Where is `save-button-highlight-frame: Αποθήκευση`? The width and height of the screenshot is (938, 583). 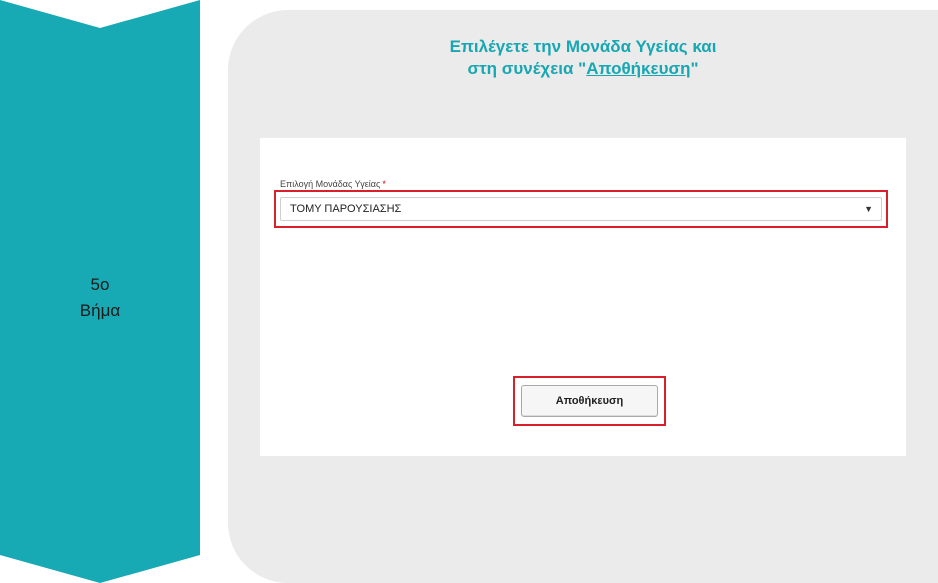
save-button-highlight-frame: Αποθήκευση is located at coordinates (589, 401).